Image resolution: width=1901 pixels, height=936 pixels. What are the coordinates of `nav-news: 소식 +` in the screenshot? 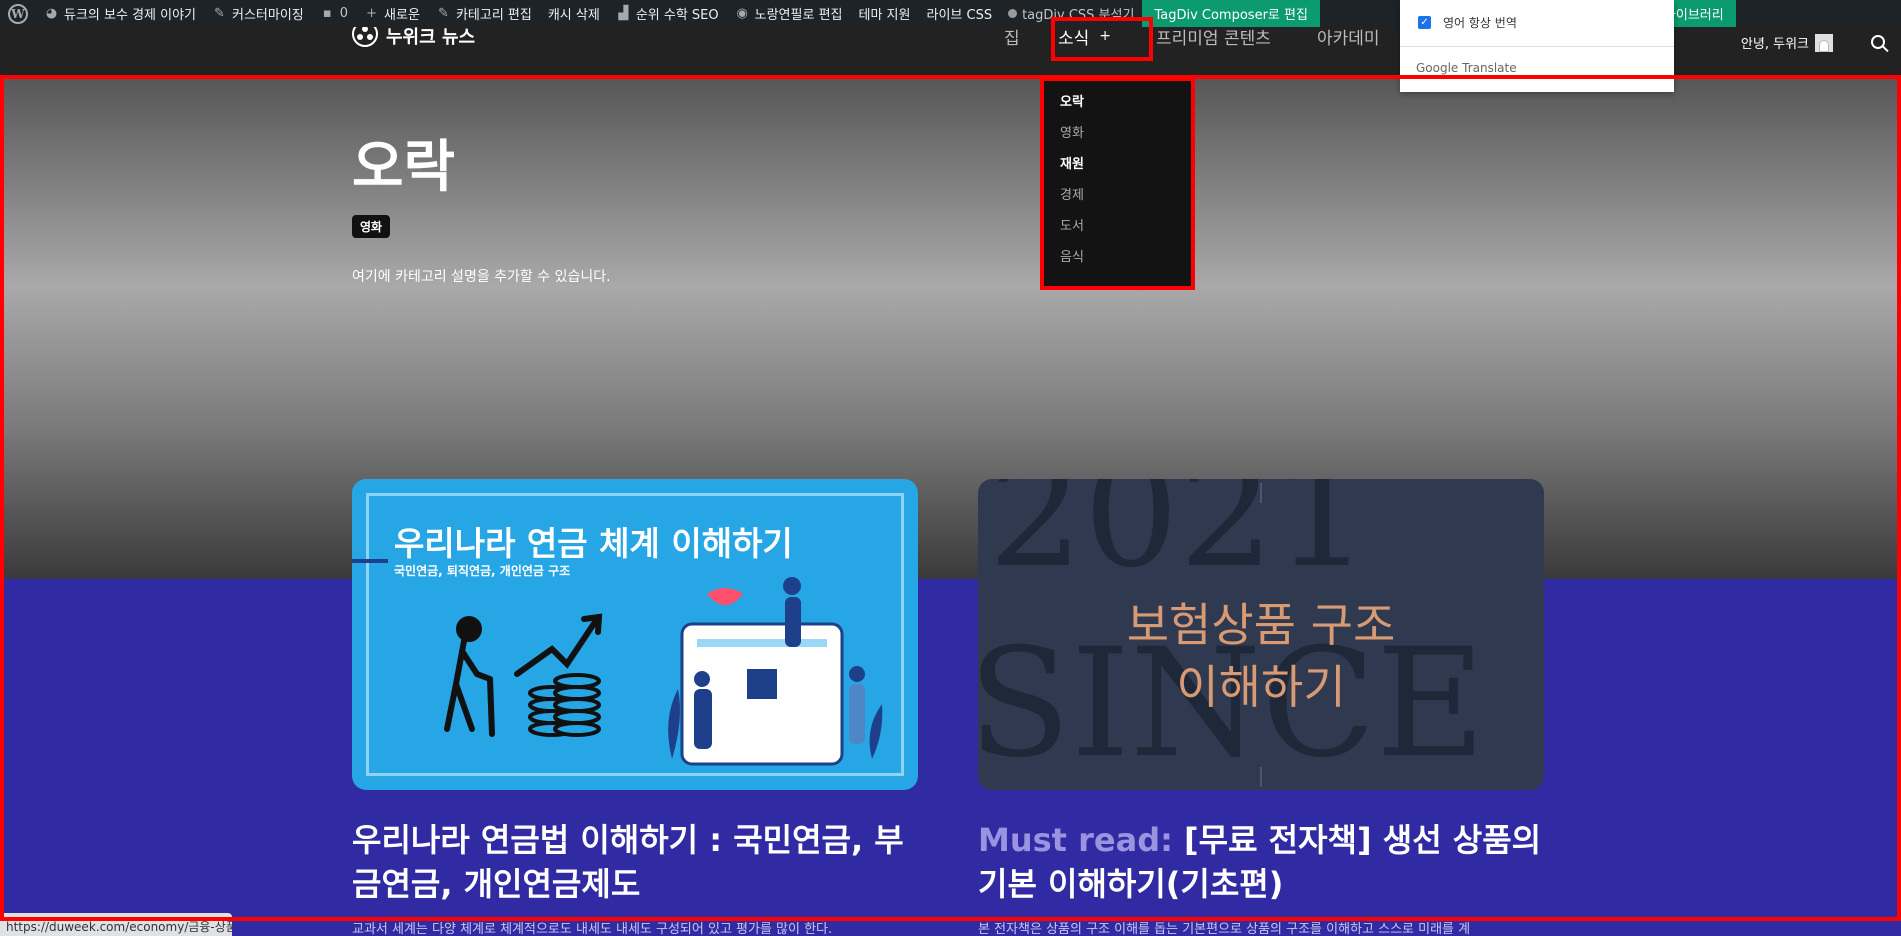 It's located at (1085, 38).